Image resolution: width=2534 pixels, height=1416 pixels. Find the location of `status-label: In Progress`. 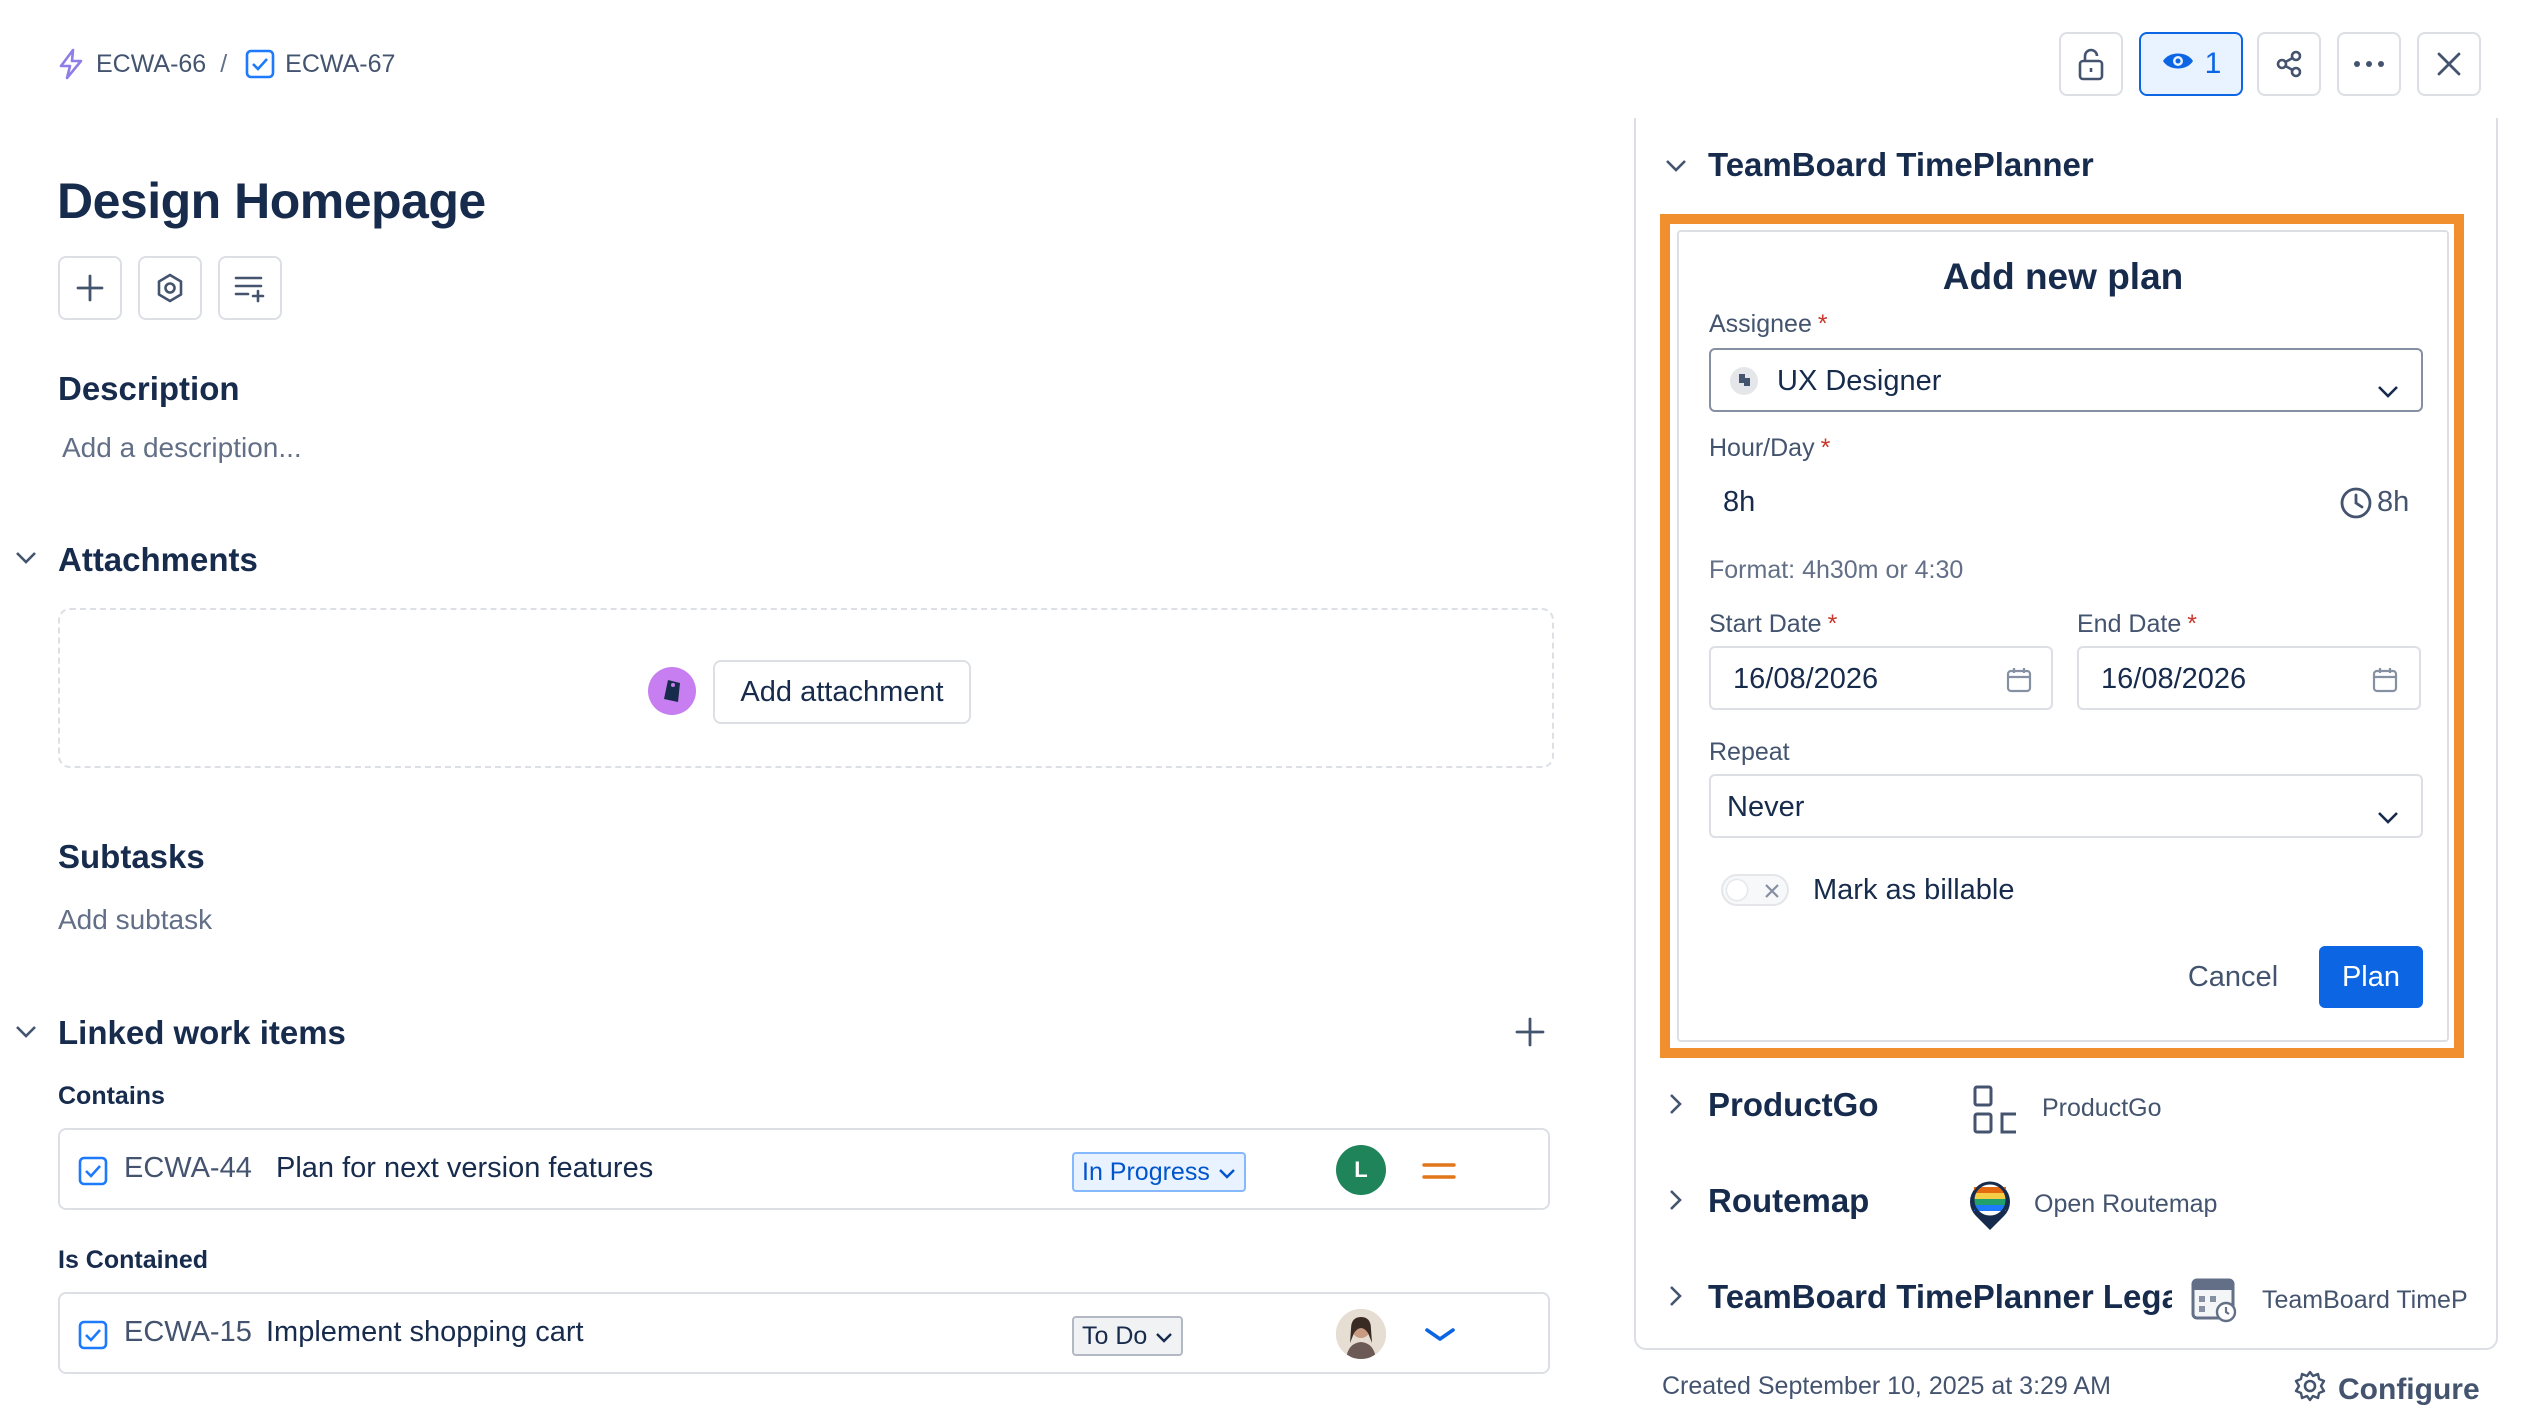

status-label: In Progress is located at coordinates (1146, 1171).